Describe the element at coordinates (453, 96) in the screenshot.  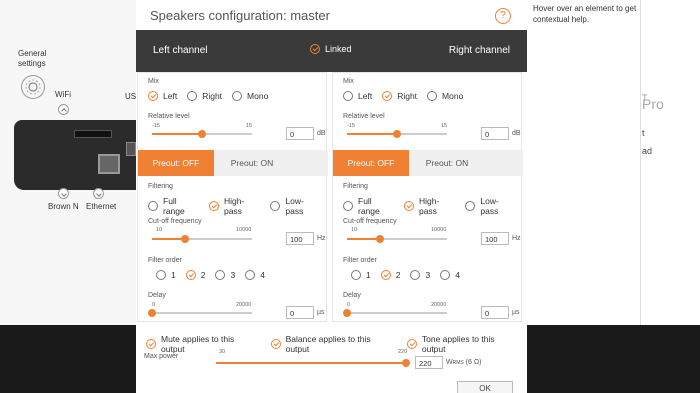
I see `mix-option-label: Mono` at that location.